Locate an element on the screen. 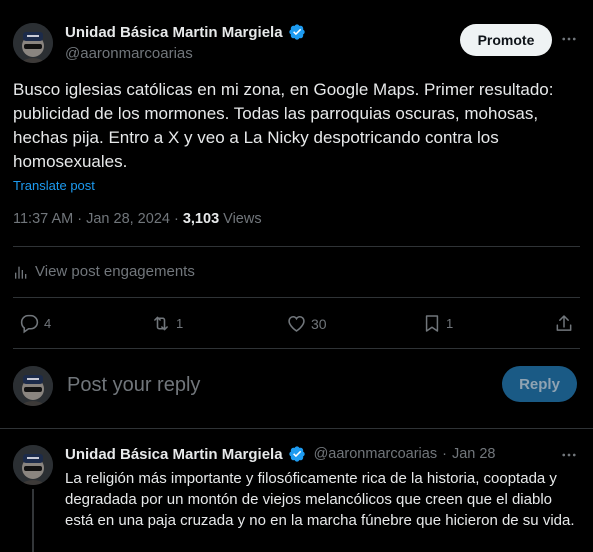 The image size is (593, 552). author-avatar is located at coordinates (33, 43).